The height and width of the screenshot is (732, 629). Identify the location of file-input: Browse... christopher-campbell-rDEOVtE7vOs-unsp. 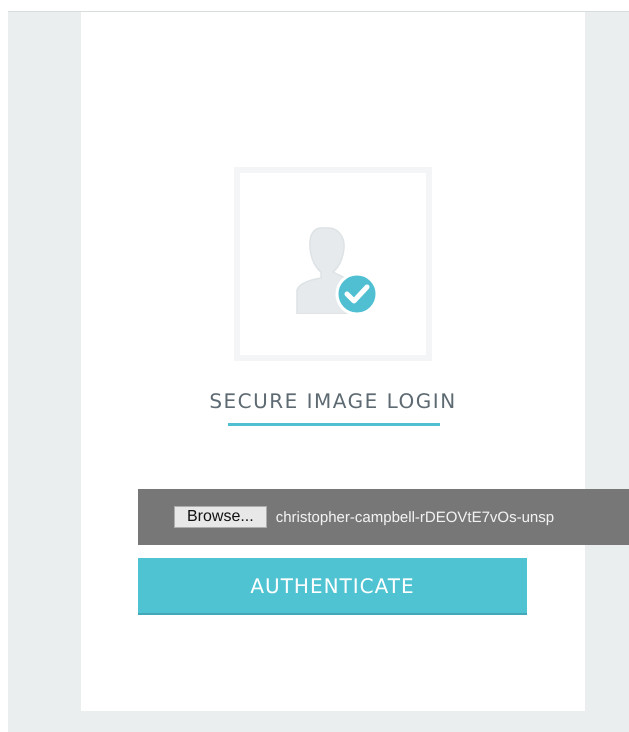
(383, 517).